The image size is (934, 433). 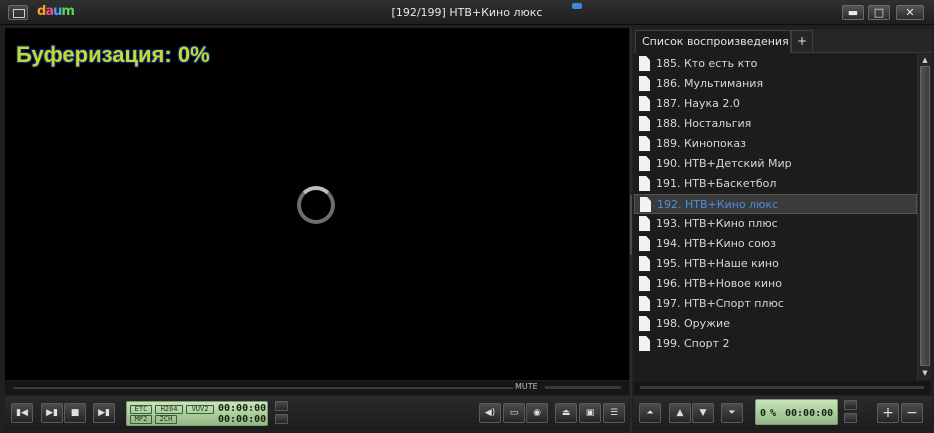 I want to click on playlist-item-label: 195. НТВ+Наше кино, so click(x=717, y=263).